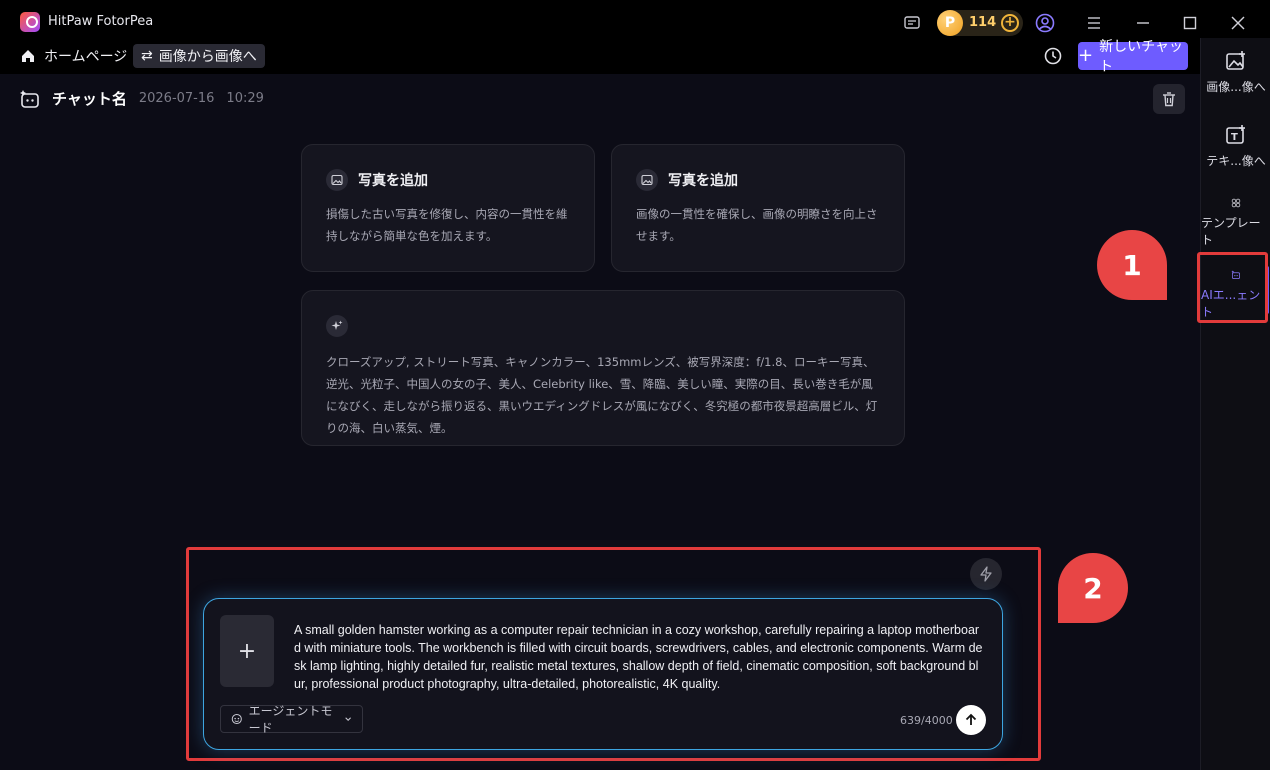  Describe the element at coordinates (348, 719) in the screenshot. I see `chevron-down-icon` at that location.